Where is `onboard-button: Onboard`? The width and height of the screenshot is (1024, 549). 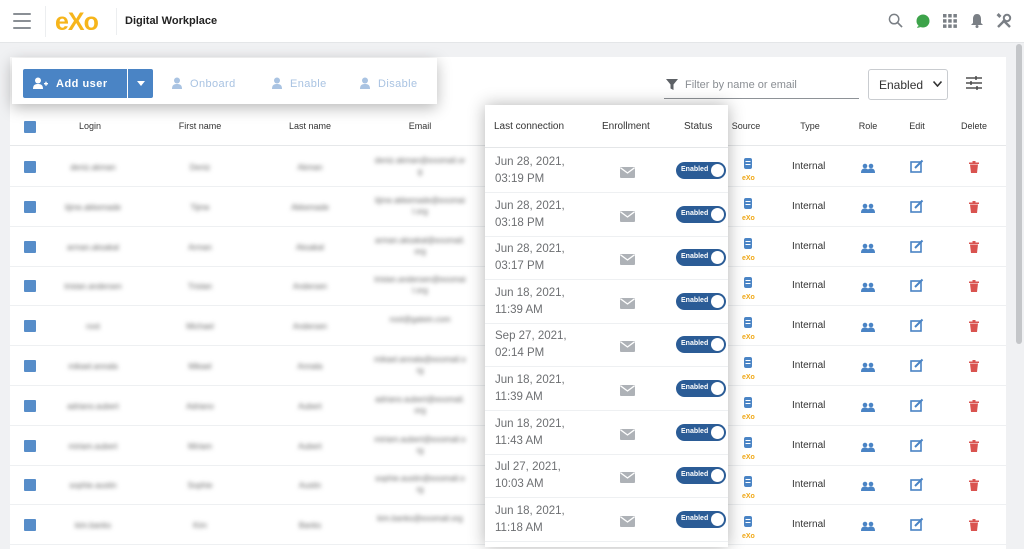
onboard-button: Onboard is located at coordinates (204, 83).